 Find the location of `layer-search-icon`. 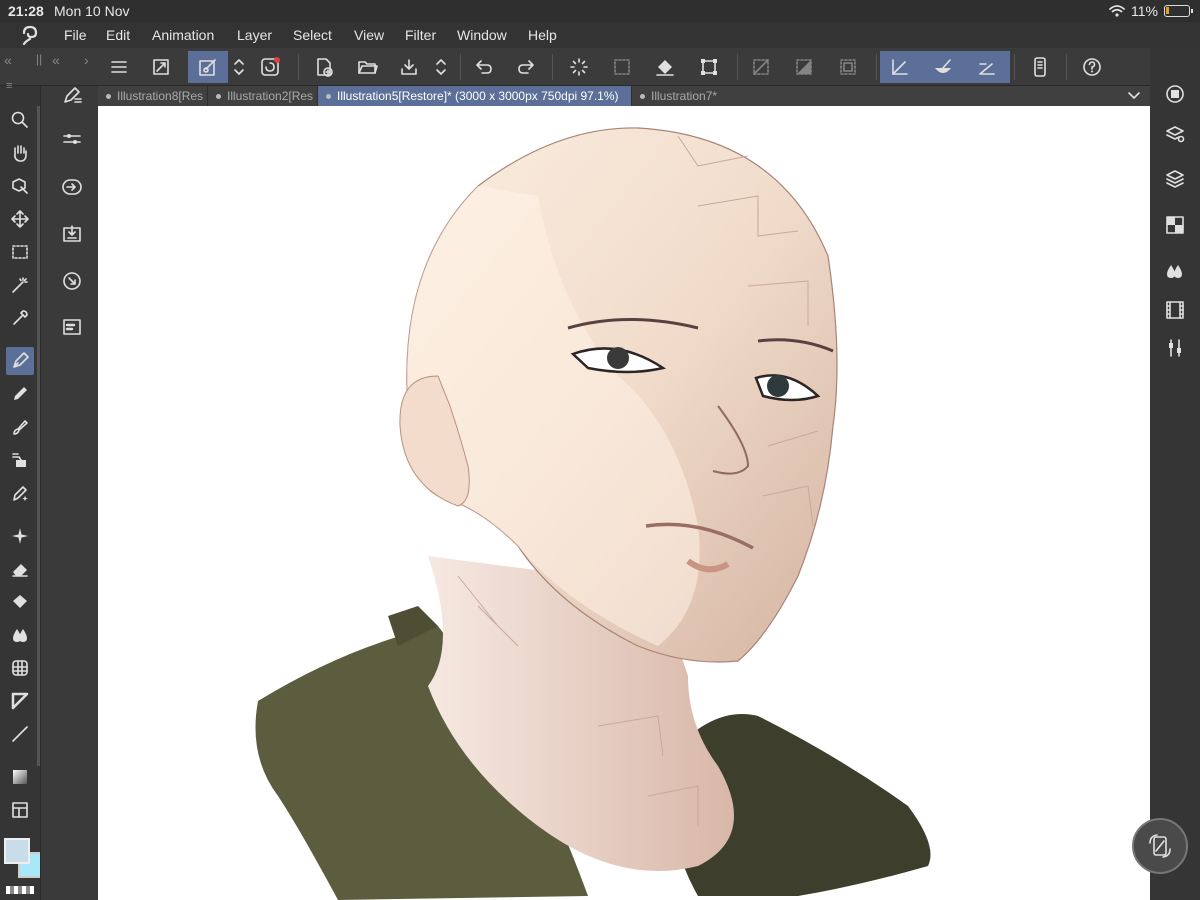

layer-search-icon is located at coordinates (1175, 134).